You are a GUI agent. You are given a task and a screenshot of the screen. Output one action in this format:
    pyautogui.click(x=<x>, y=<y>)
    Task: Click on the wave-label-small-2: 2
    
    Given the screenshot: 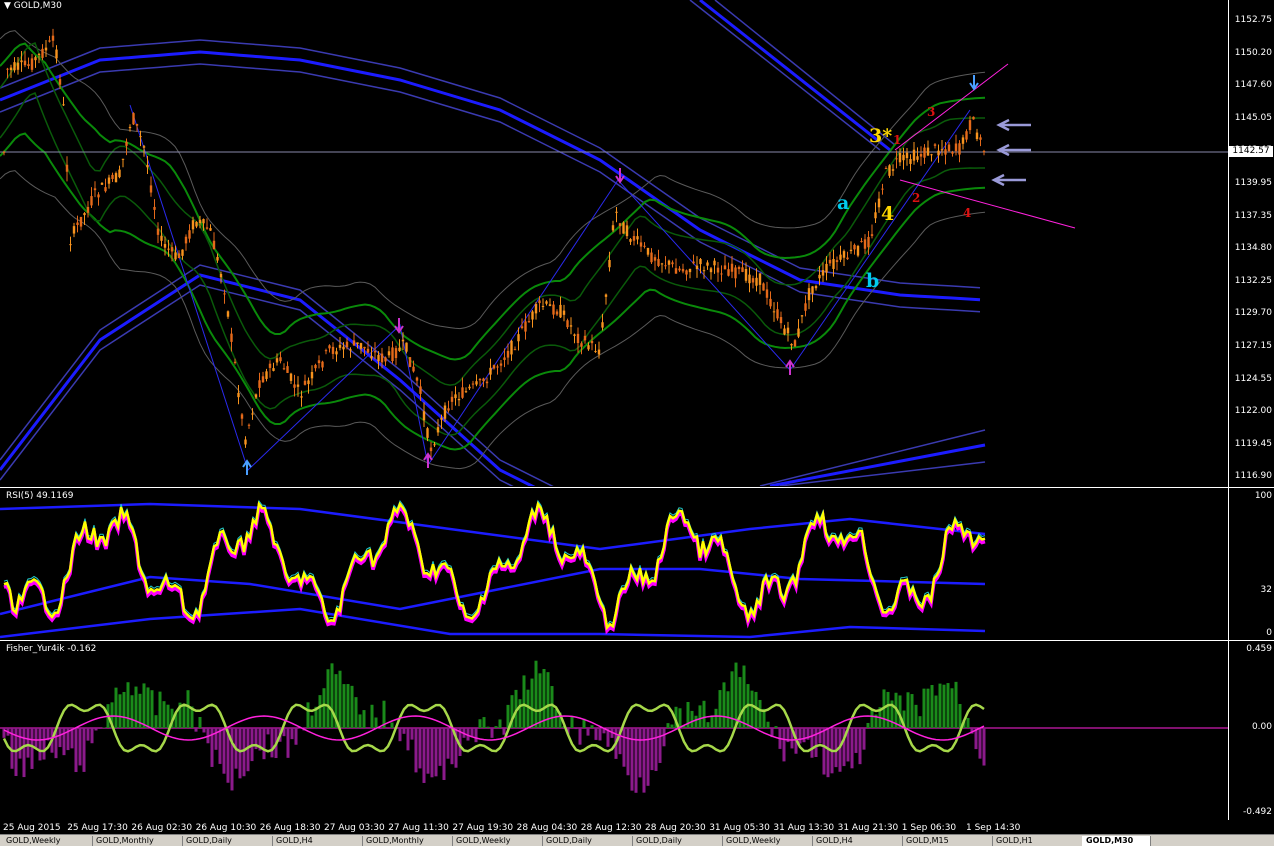 What is the action you would take?
    pyautogui.click(x=916, y=198)
    